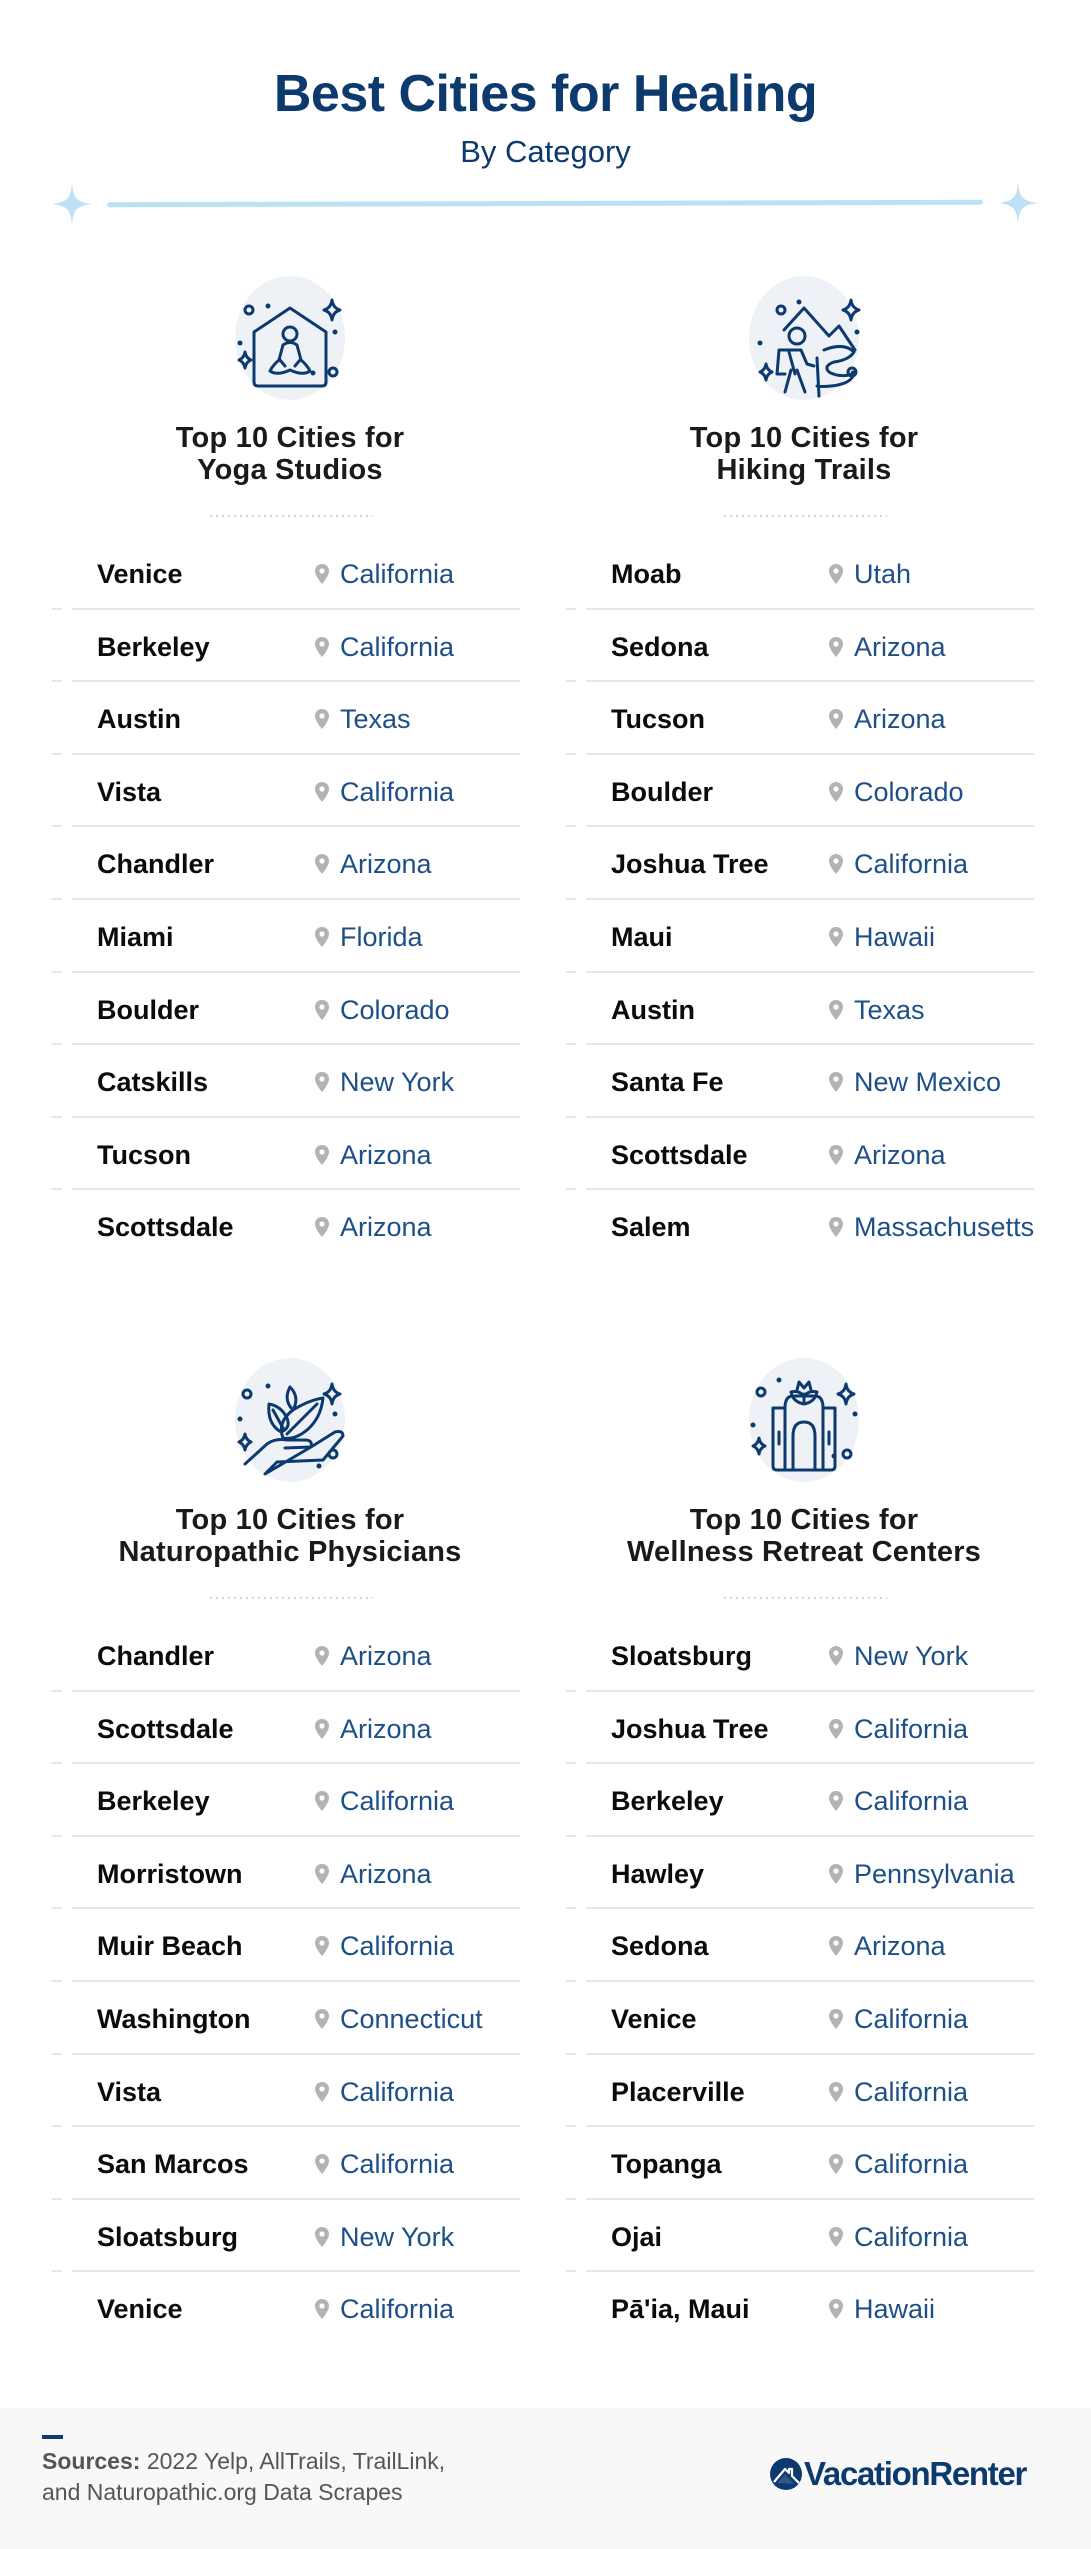  What do you see at coordinates (140, 574) in the screenshot?
I see `city-name: Venice` at bounding box center [140, 574].